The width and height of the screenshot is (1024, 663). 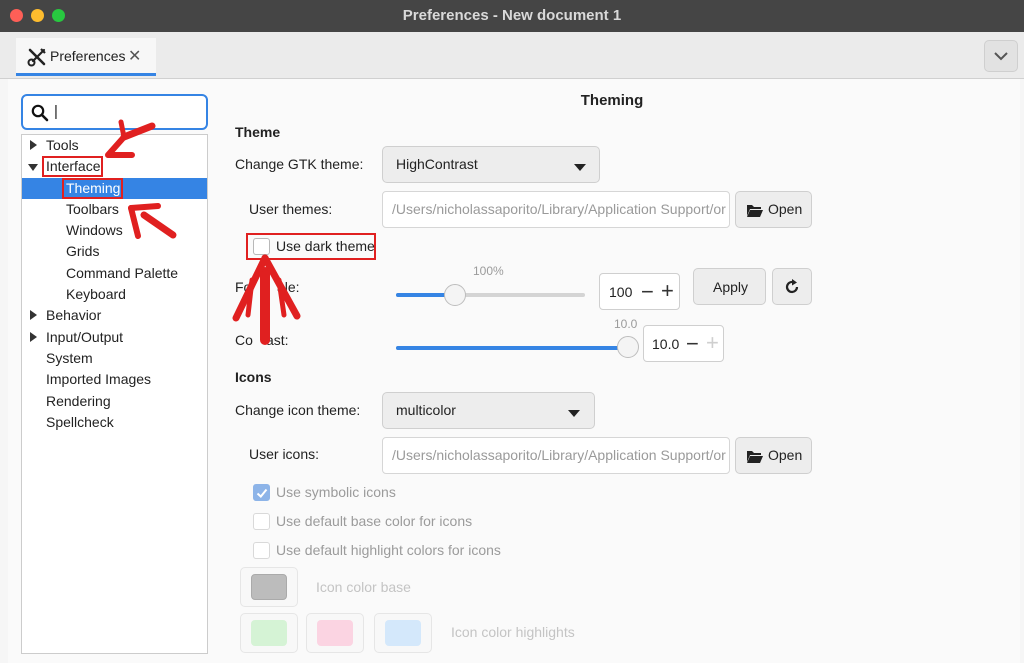 I want to click on annotation-arrows, so click(x=203, y=232).